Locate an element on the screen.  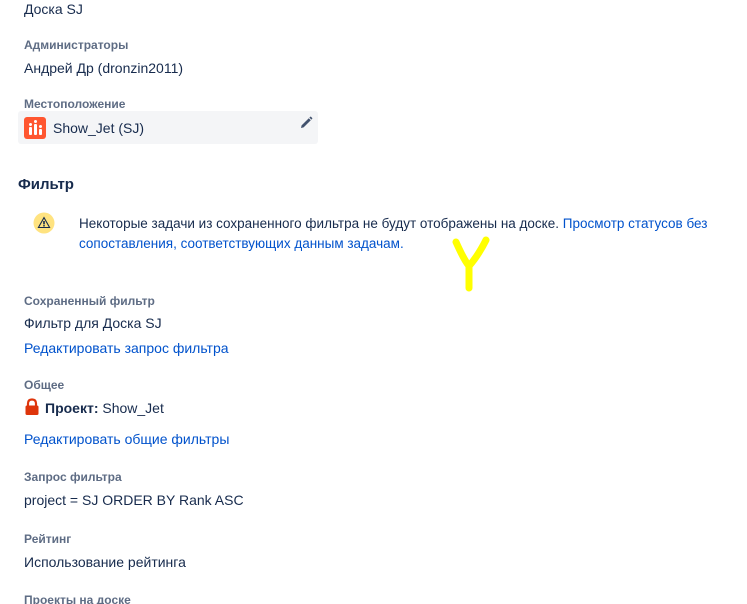
shared-project-prefix: Проект: is located at coordinates (72, 408).